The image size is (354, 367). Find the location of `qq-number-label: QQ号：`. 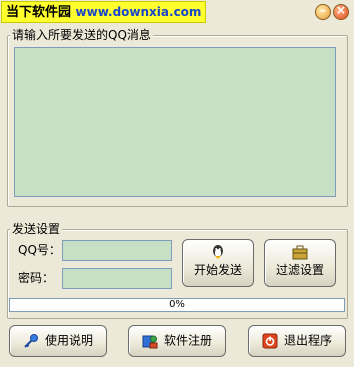

qq-number-label: QQ号： is located at coordinates (39, 250).